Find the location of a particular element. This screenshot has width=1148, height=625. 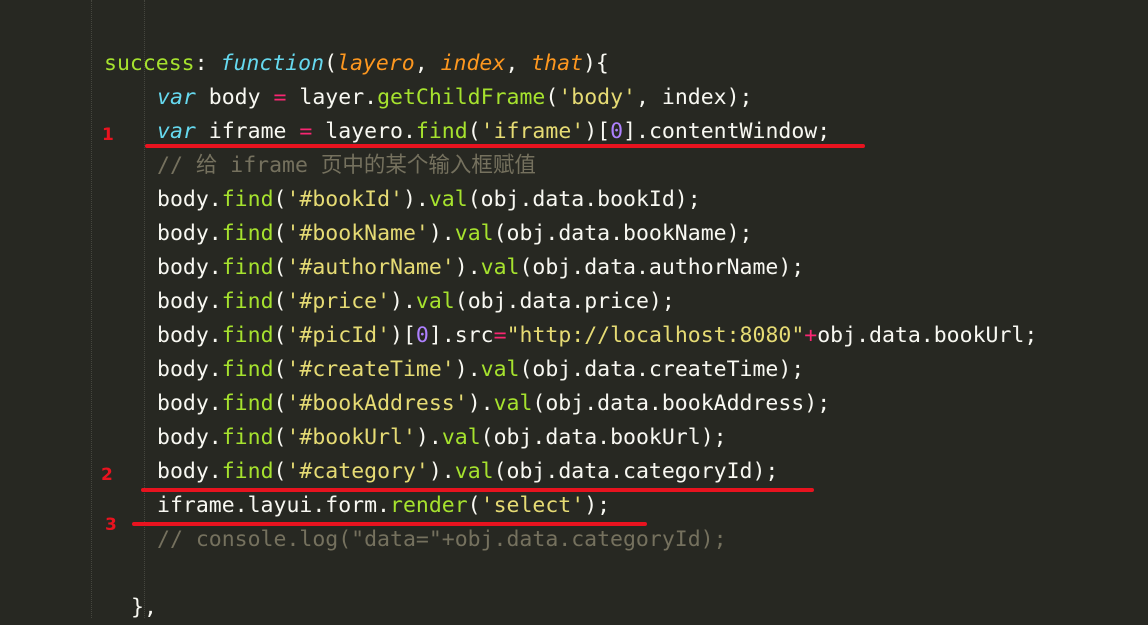

code-token: // 给 iframe 页中的某个输入框赋值 is located at coordinates (346, 165).